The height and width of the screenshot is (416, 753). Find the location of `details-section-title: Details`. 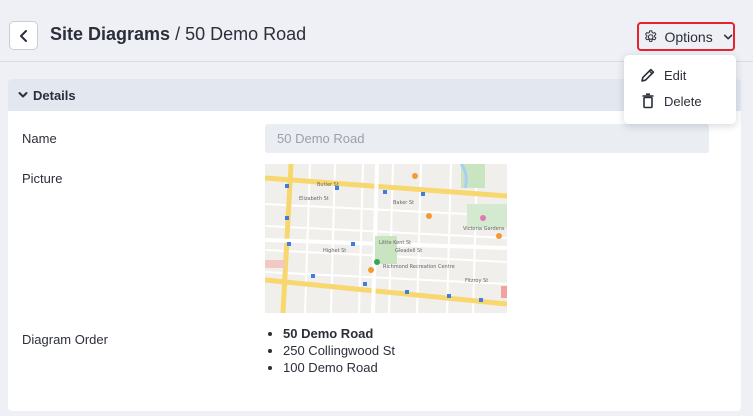

details-section-title: Details is located at coordinates (54, 95).